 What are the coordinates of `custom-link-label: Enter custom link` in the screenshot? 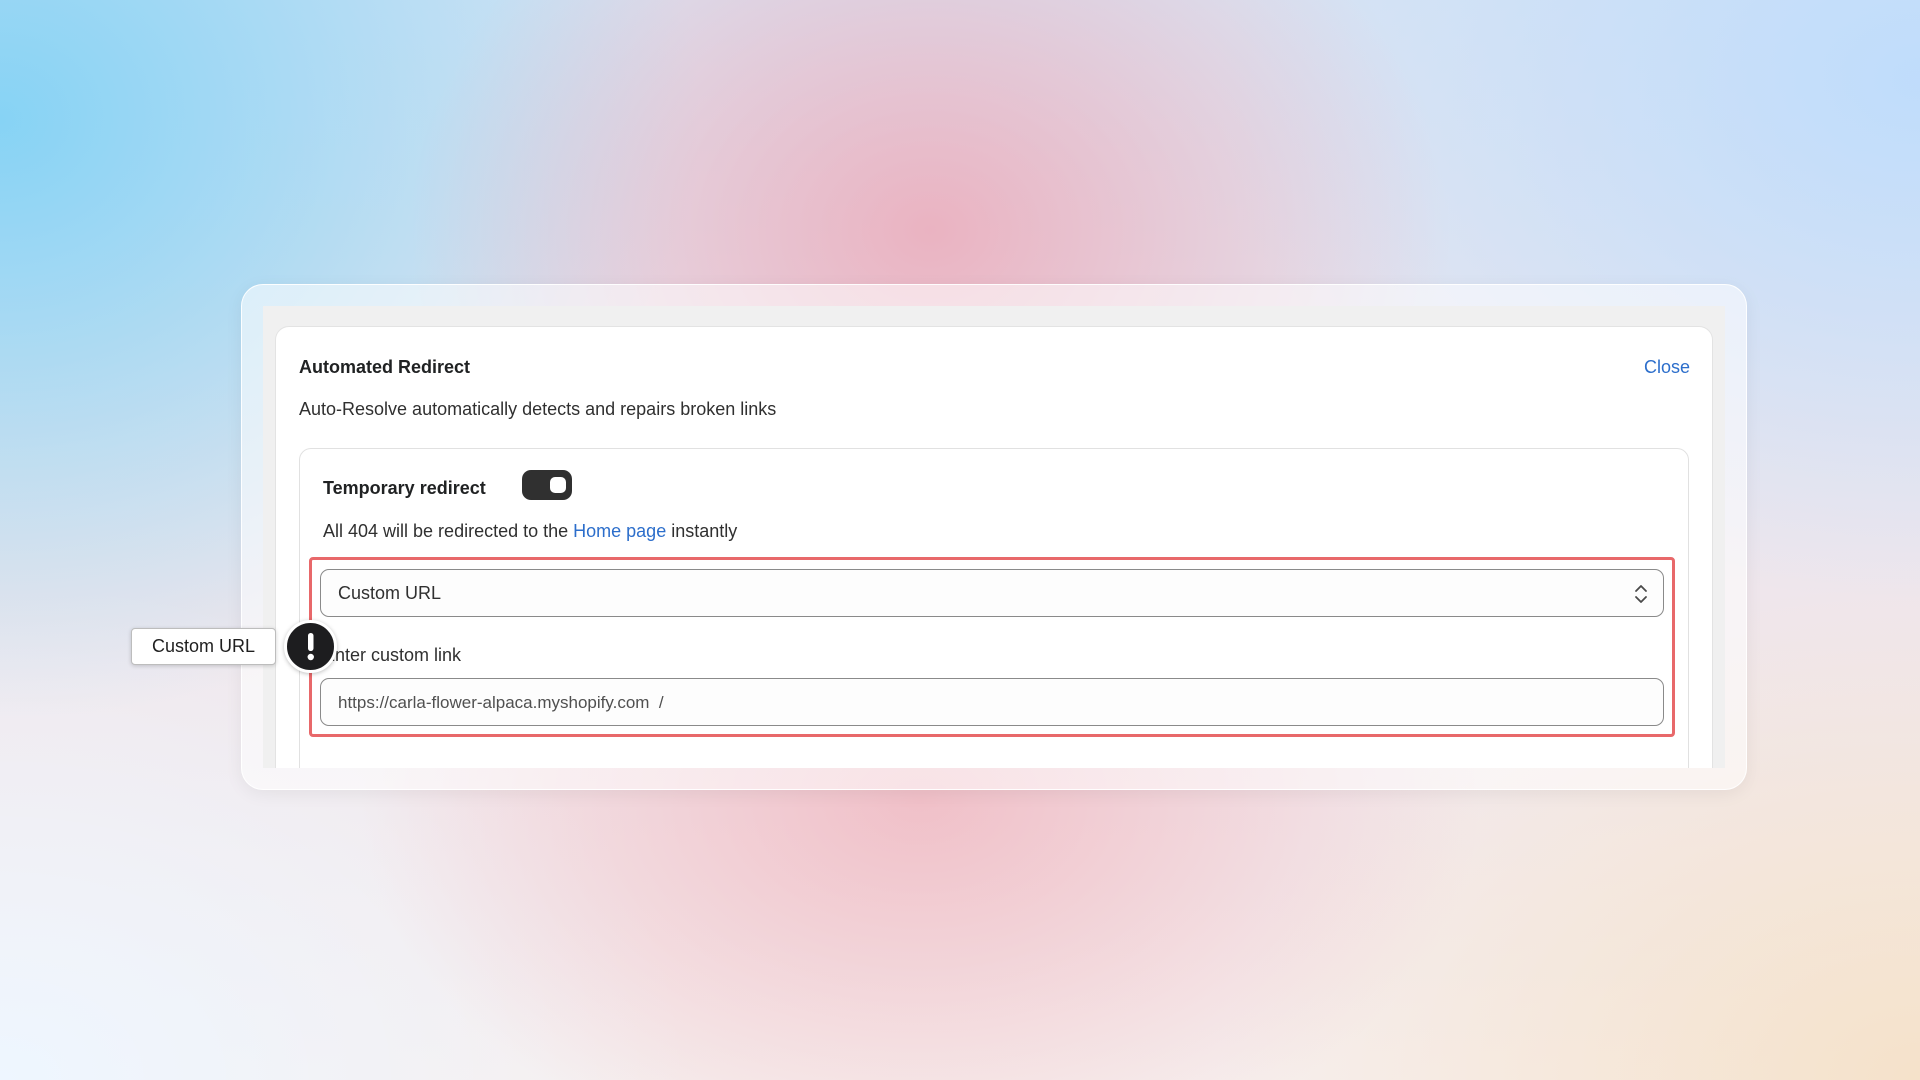 It's located at (392, 655).